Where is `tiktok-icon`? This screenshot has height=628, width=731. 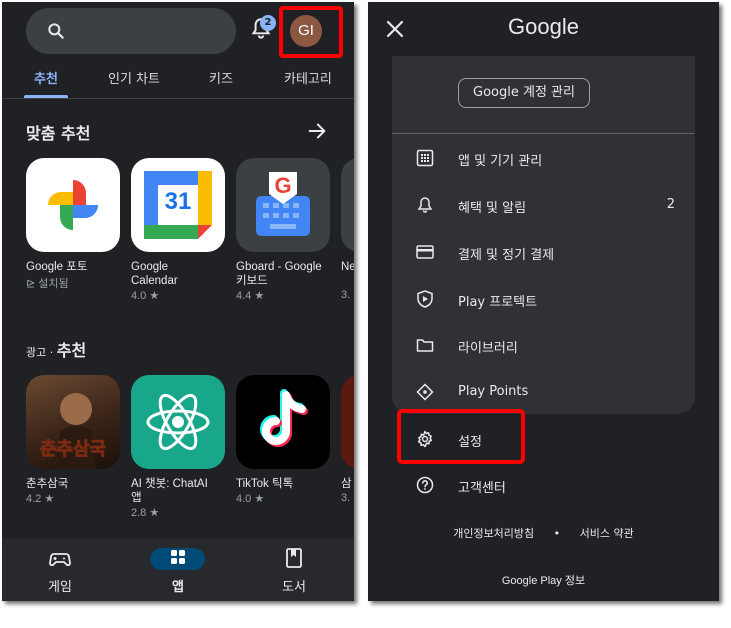 tiktok-icon is located at coordinates (283, 422).